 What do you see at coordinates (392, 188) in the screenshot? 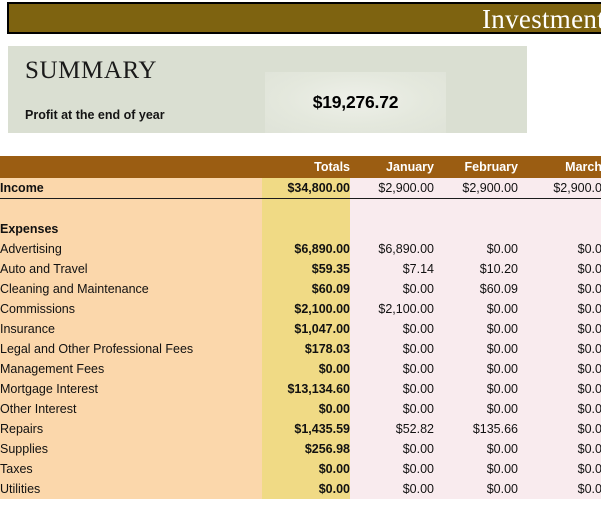
I see `cell-january: $2,900.00` at bounding box center [392, 188].